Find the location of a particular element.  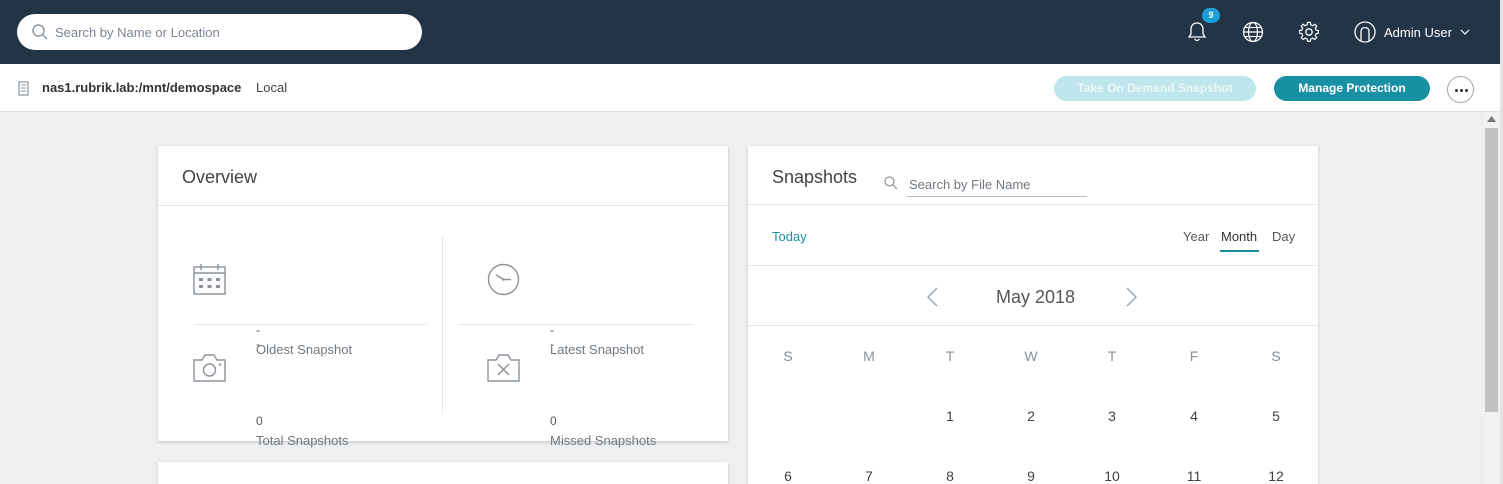

total-snapshots-value: 0 is located at coordinates (259, 421).